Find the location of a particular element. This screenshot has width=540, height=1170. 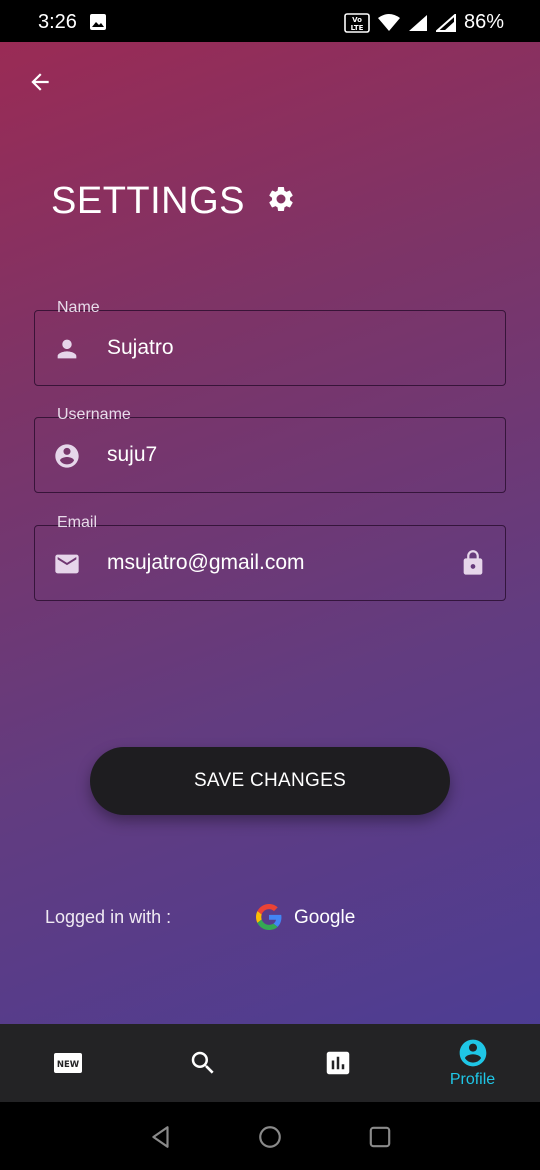

nav-item-search is located at coordinates (202, 1063).